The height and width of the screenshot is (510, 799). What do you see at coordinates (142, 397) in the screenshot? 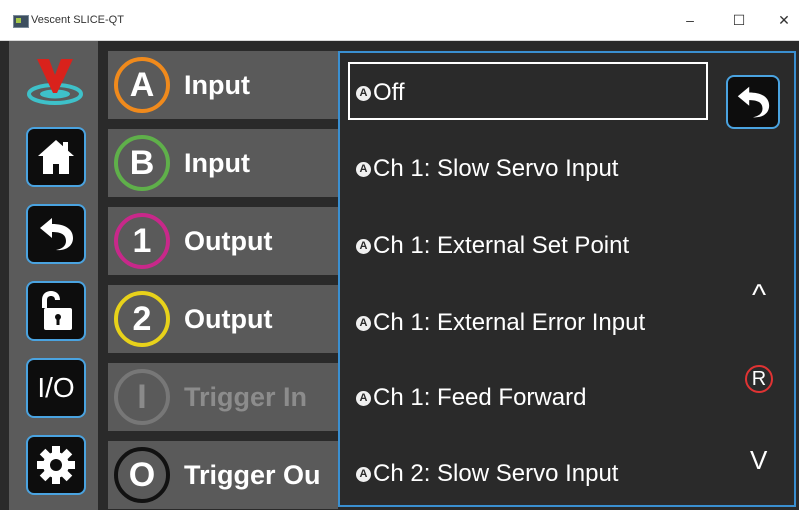
I see `badge-trigger-in: I` at bounding box center [142, 397].